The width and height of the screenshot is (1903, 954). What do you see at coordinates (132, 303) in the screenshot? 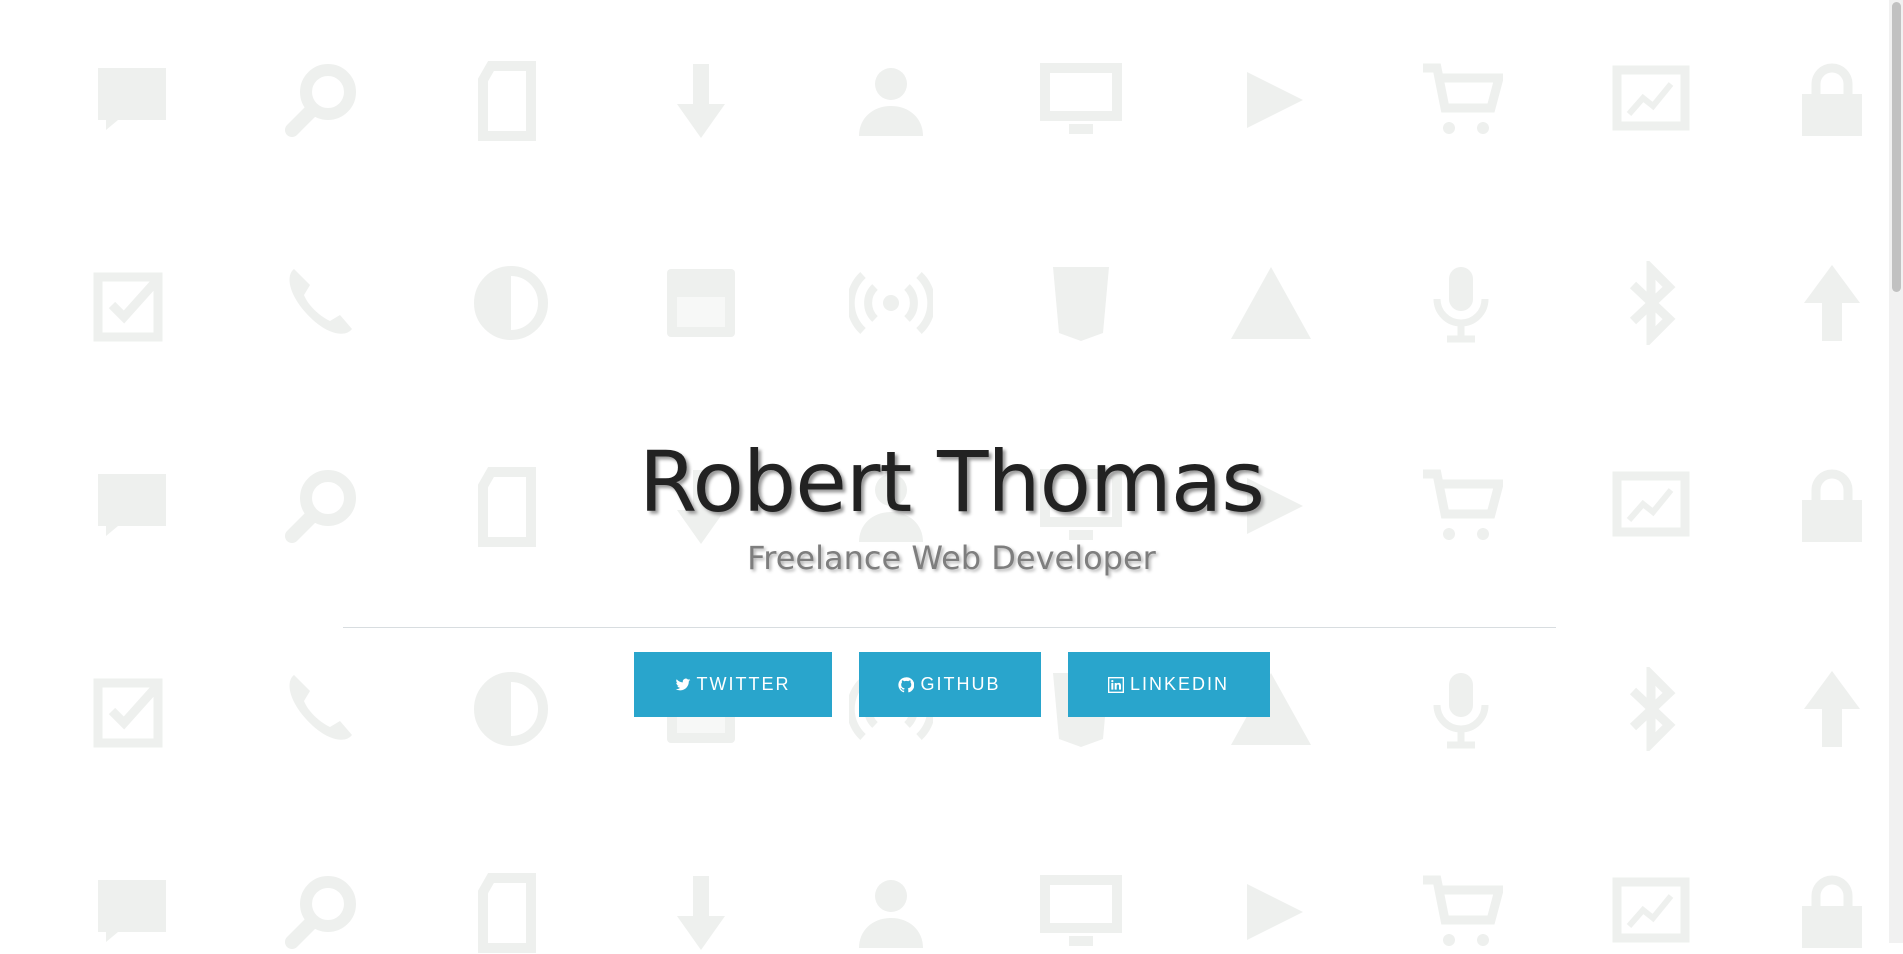
I see `checkbox-edit-icon` at bounding box center [132, 303].